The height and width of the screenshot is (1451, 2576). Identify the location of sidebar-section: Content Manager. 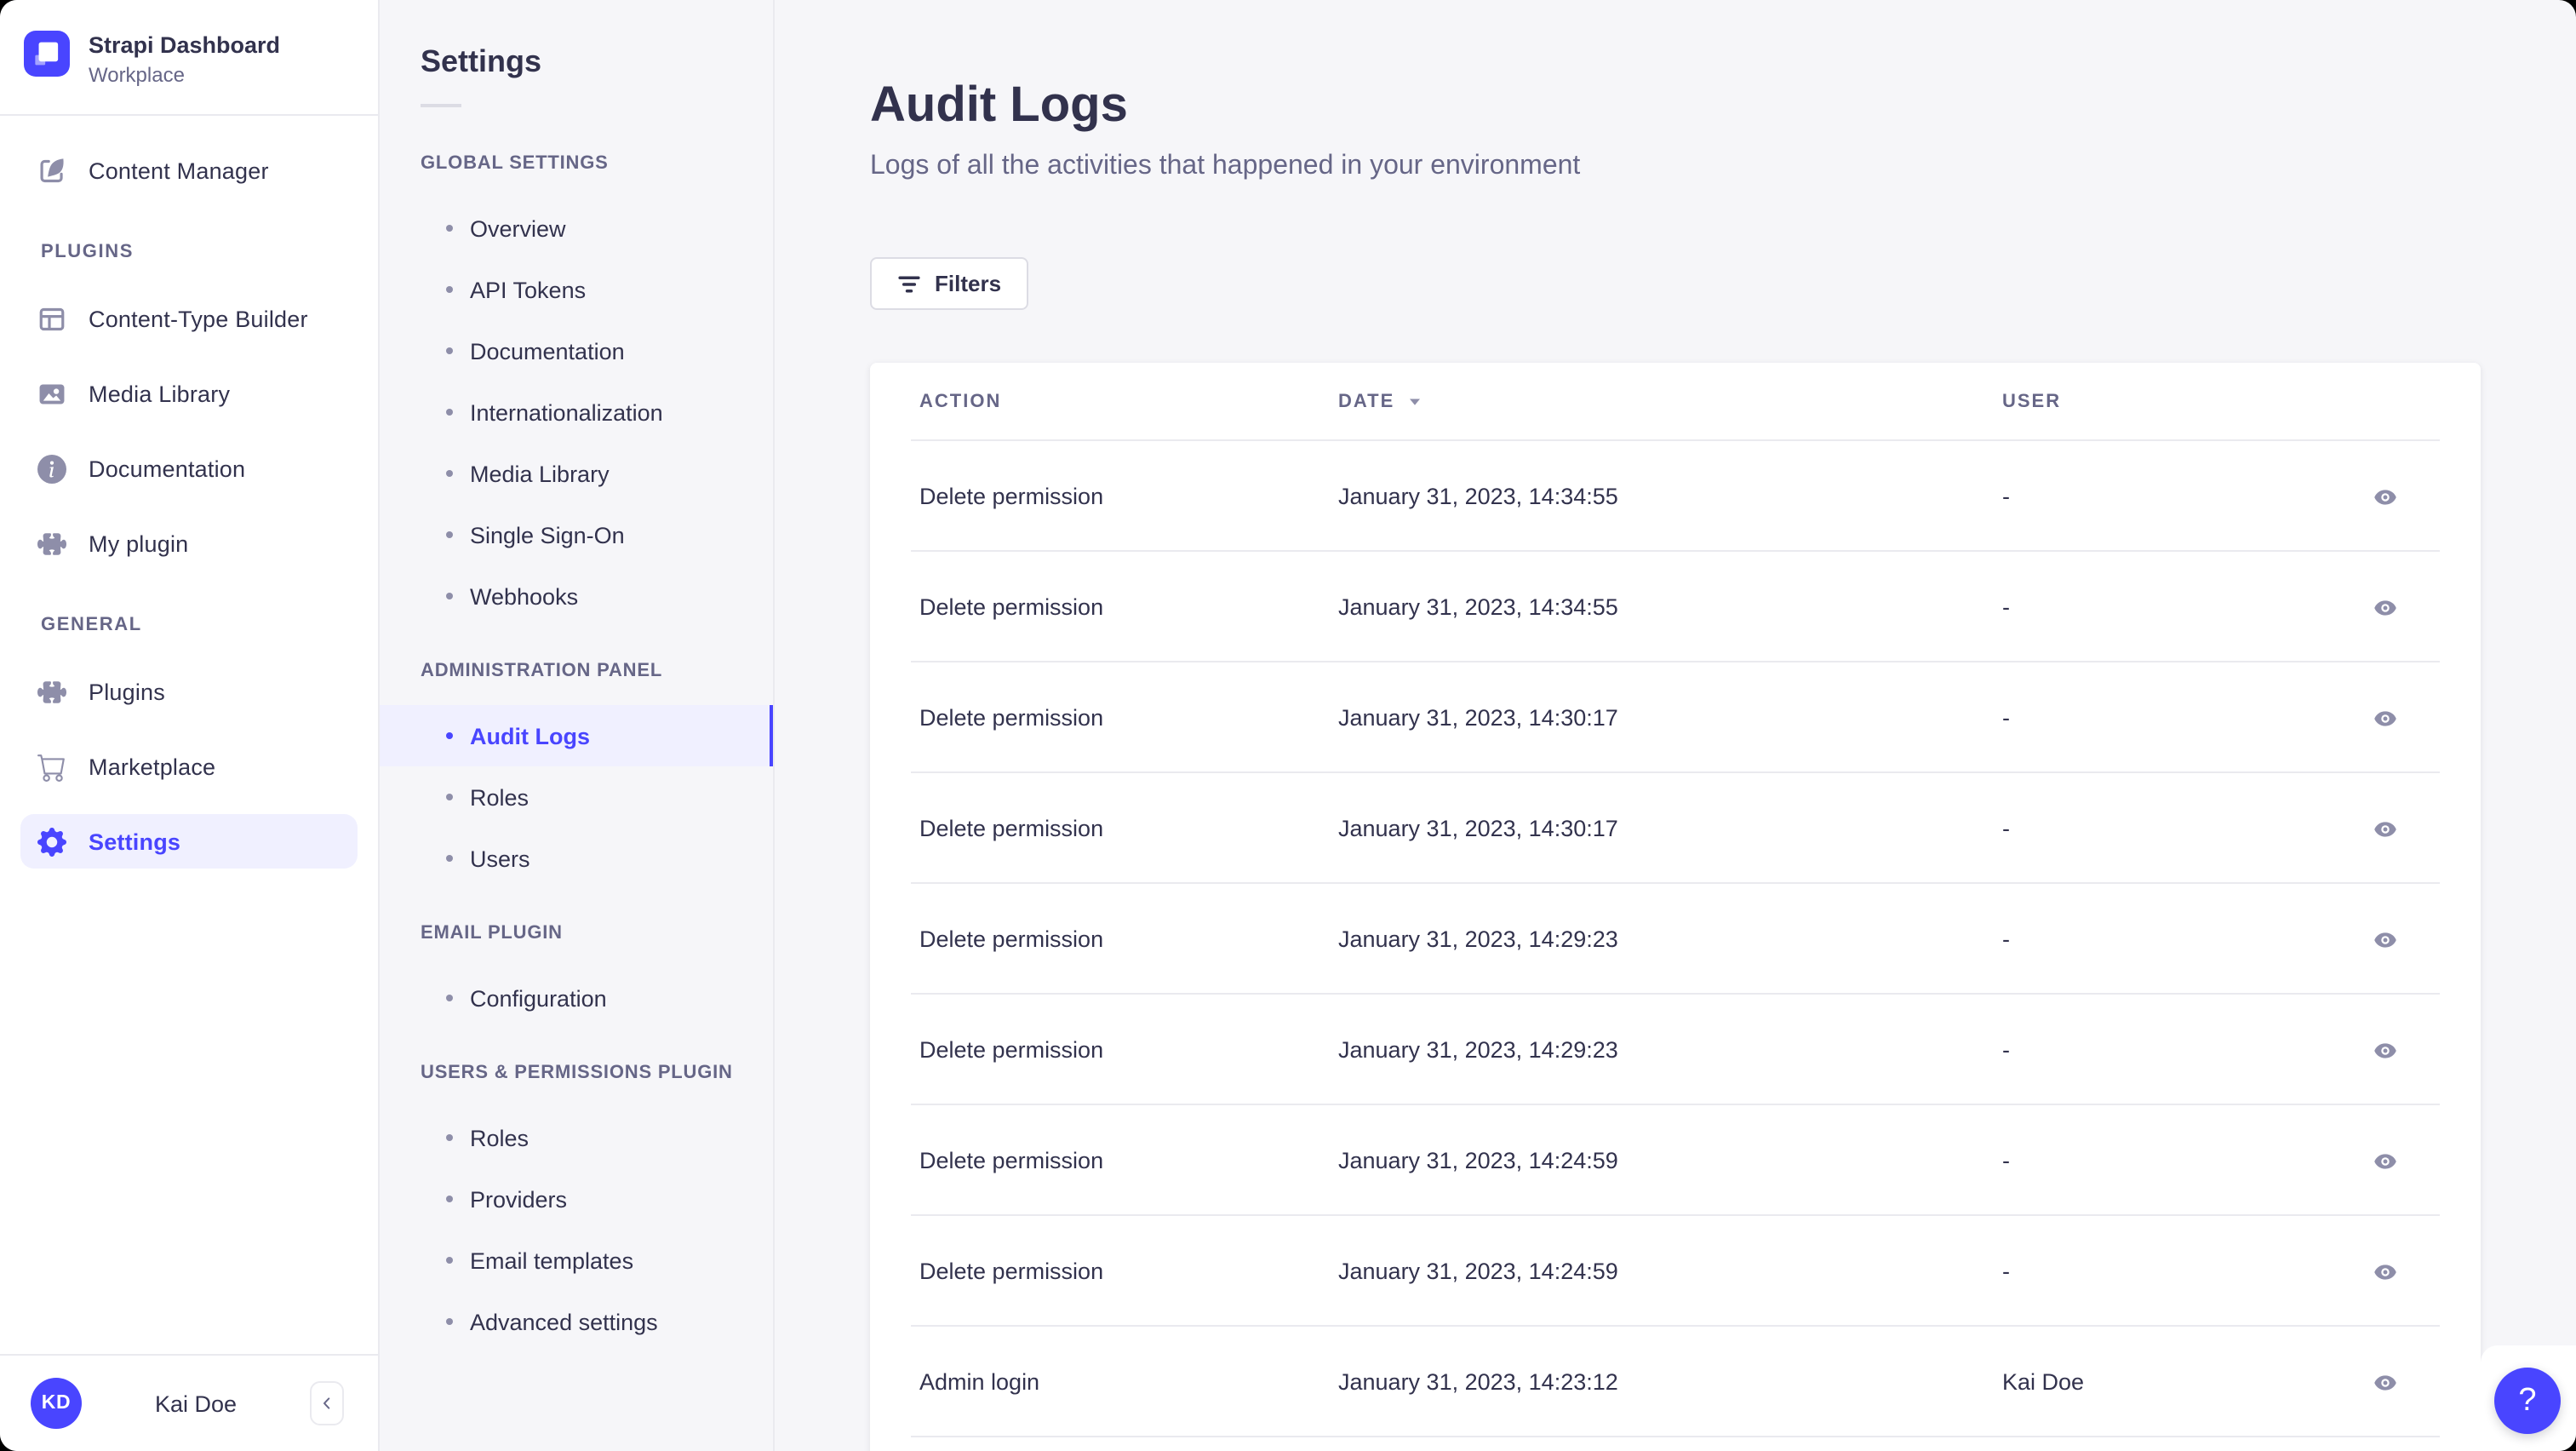
(189, 170).